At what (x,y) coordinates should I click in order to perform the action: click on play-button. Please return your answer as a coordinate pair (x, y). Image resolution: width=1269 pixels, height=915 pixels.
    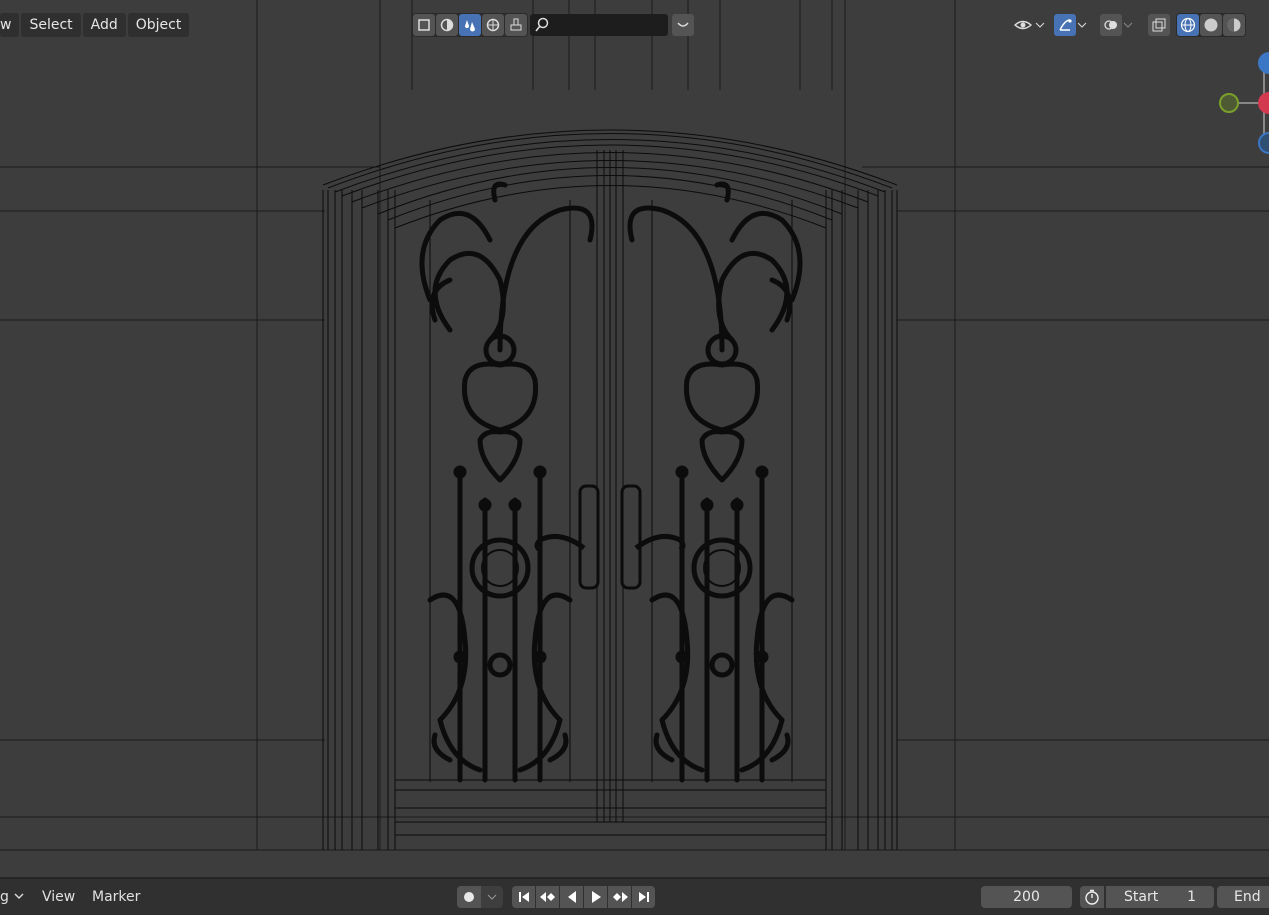
    Looking at the image, I should click on (595, 897).